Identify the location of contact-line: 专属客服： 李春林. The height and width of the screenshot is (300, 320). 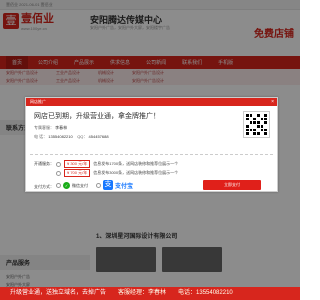
(50, 128).